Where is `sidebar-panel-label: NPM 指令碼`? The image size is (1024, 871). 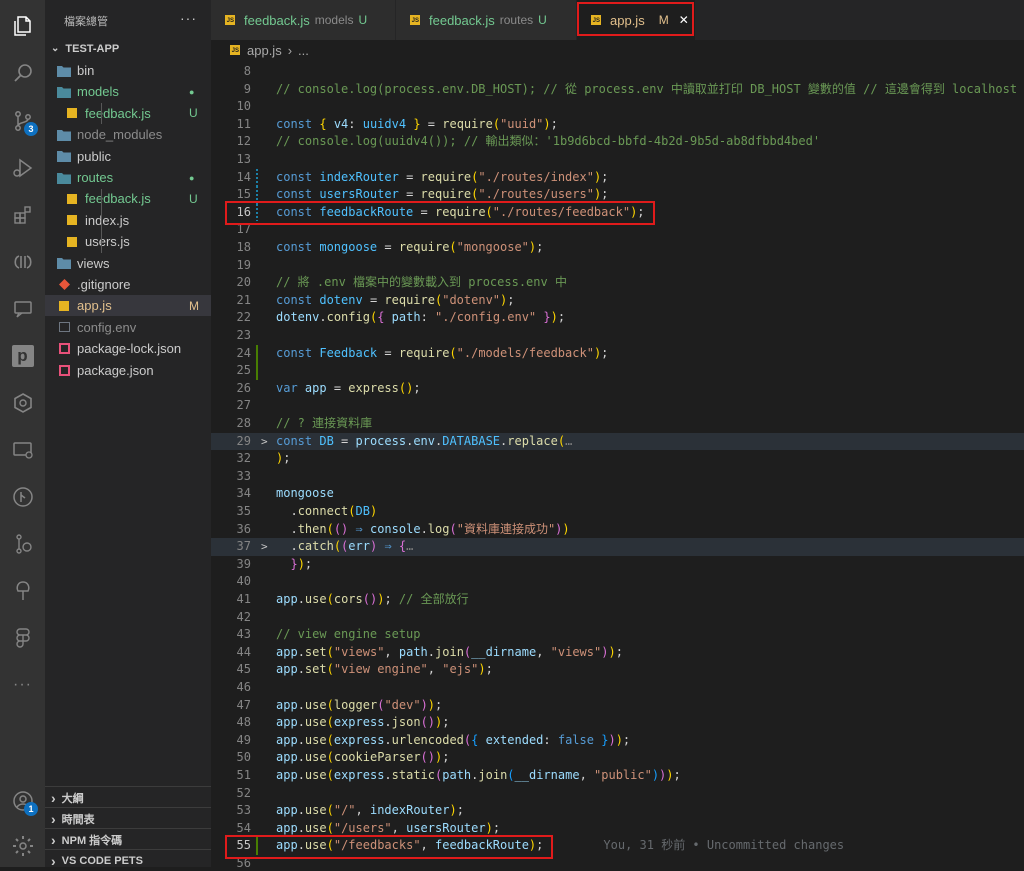
sidebar-panel-label: NPM 指令碼 is located at coordinates (92, 840).